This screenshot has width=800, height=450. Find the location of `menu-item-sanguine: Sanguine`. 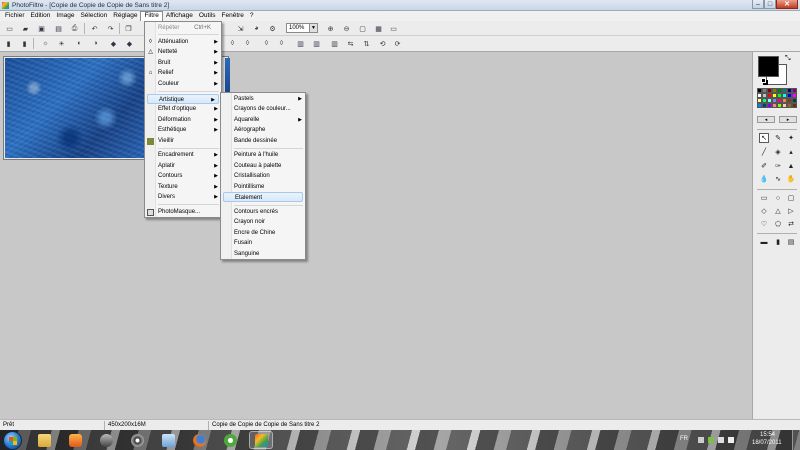

menu-item-sanguine: Sanguine is located at coordinates (263, 254).